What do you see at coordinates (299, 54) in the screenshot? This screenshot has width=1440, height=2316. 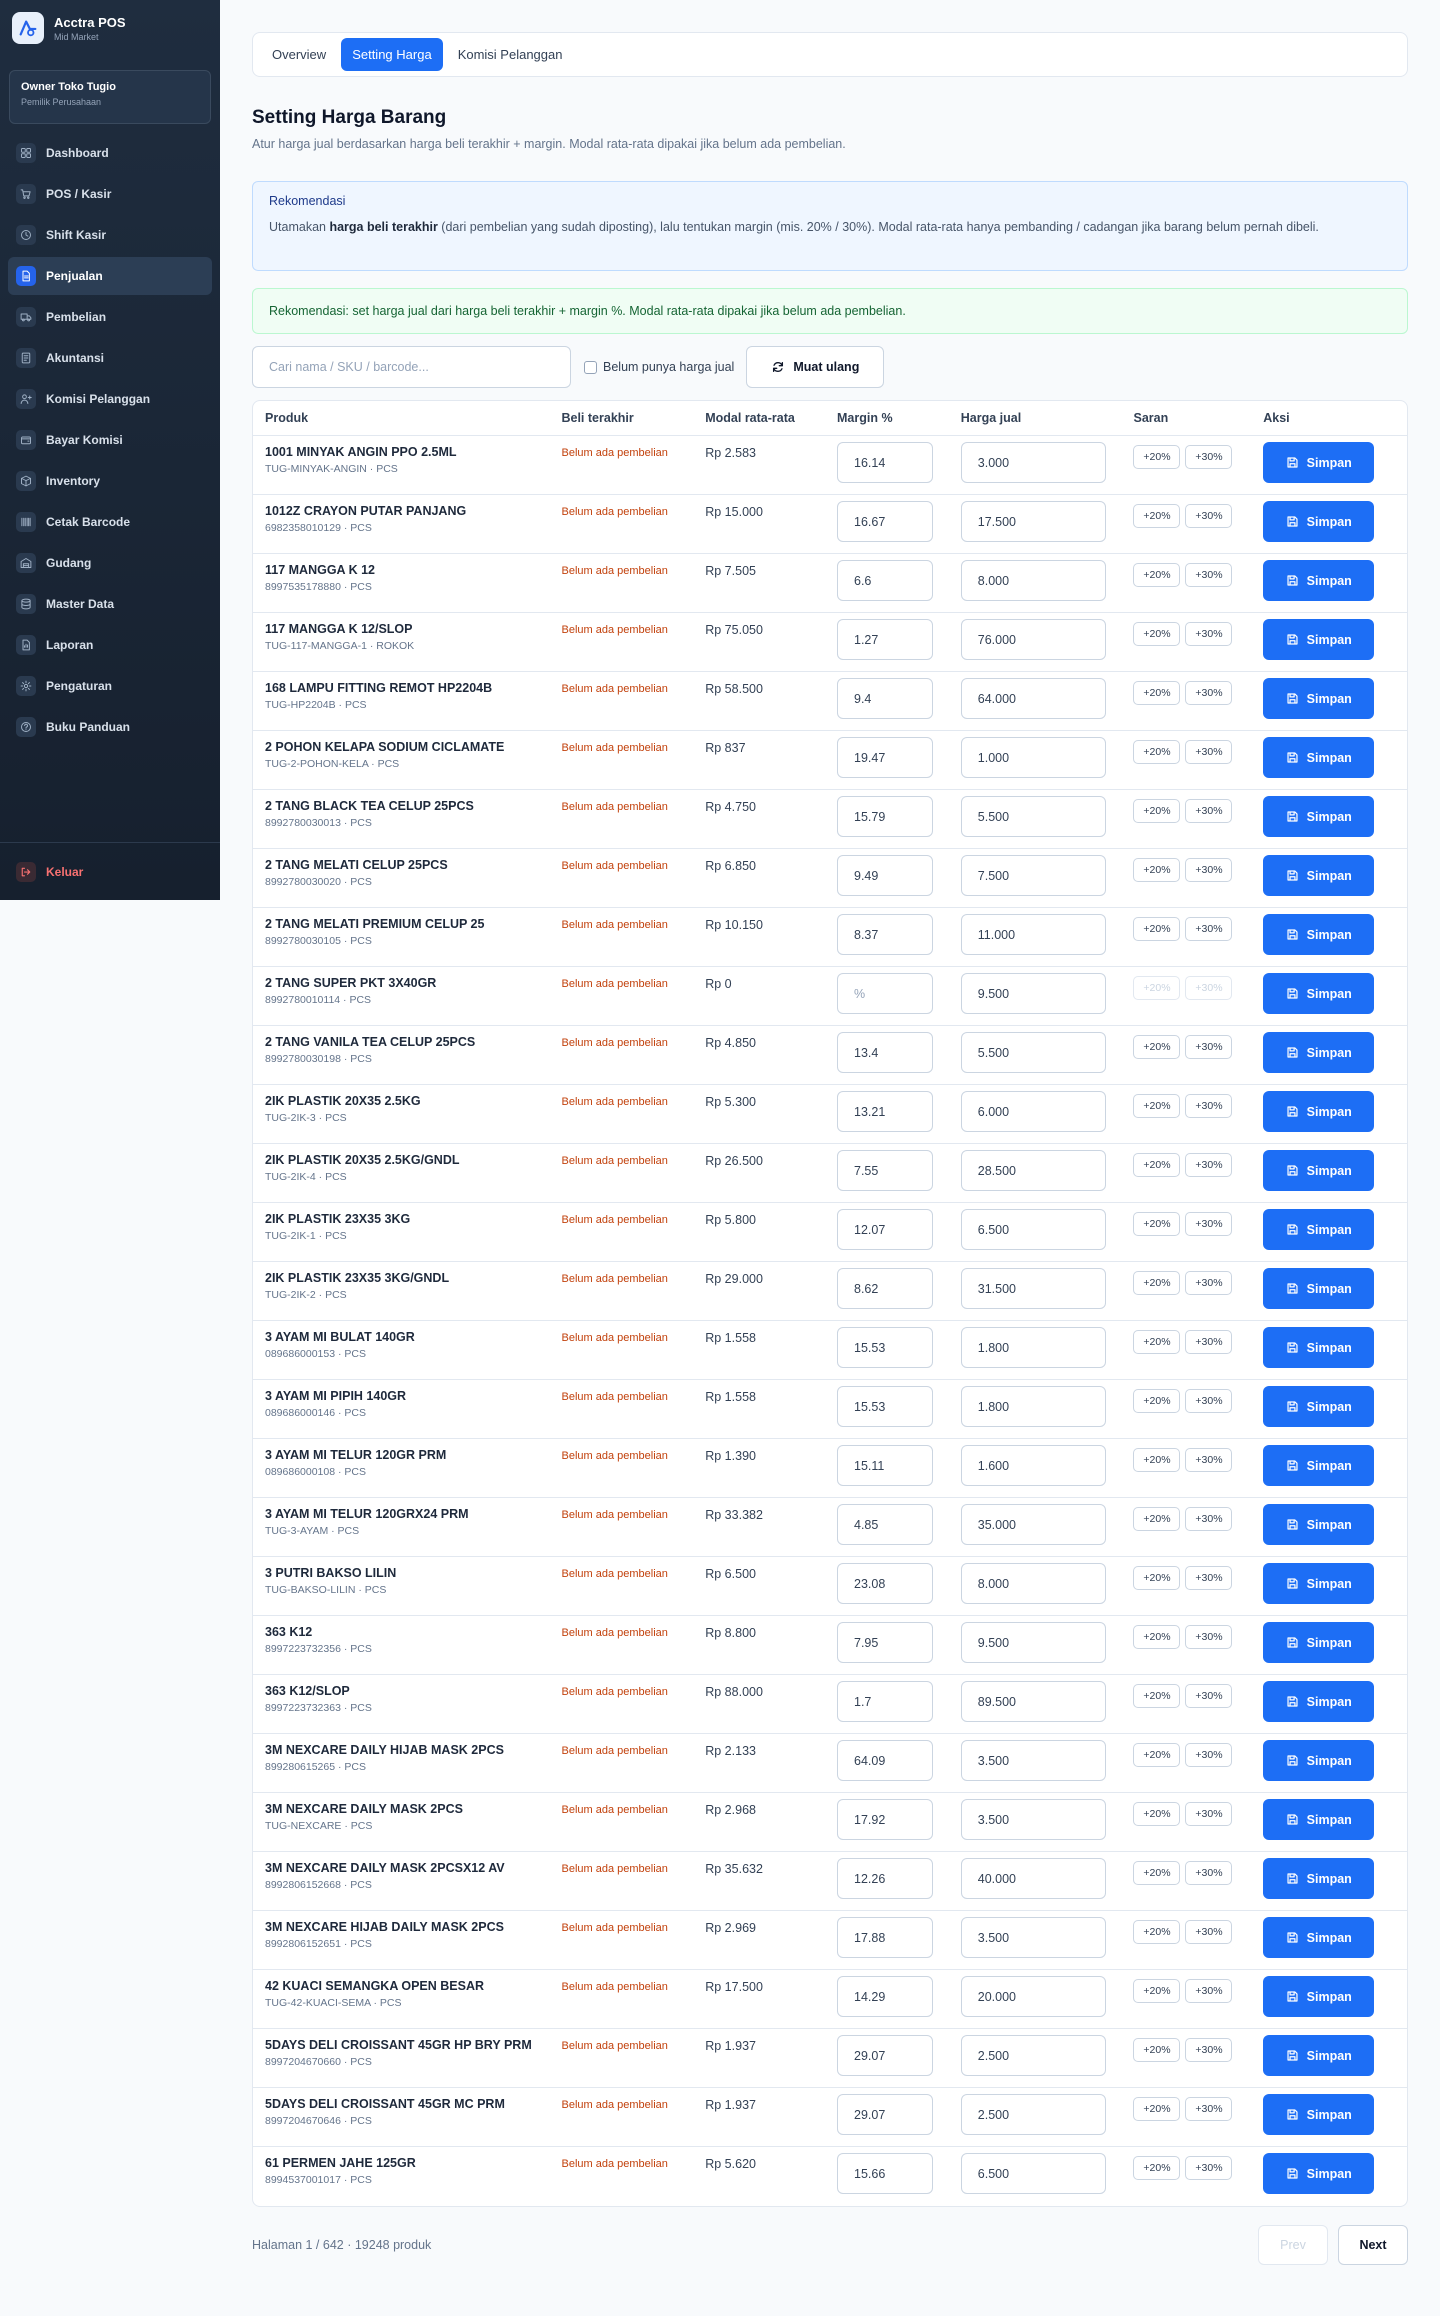 I see `tab-overview: Overview` at bounding box center [299, 54].